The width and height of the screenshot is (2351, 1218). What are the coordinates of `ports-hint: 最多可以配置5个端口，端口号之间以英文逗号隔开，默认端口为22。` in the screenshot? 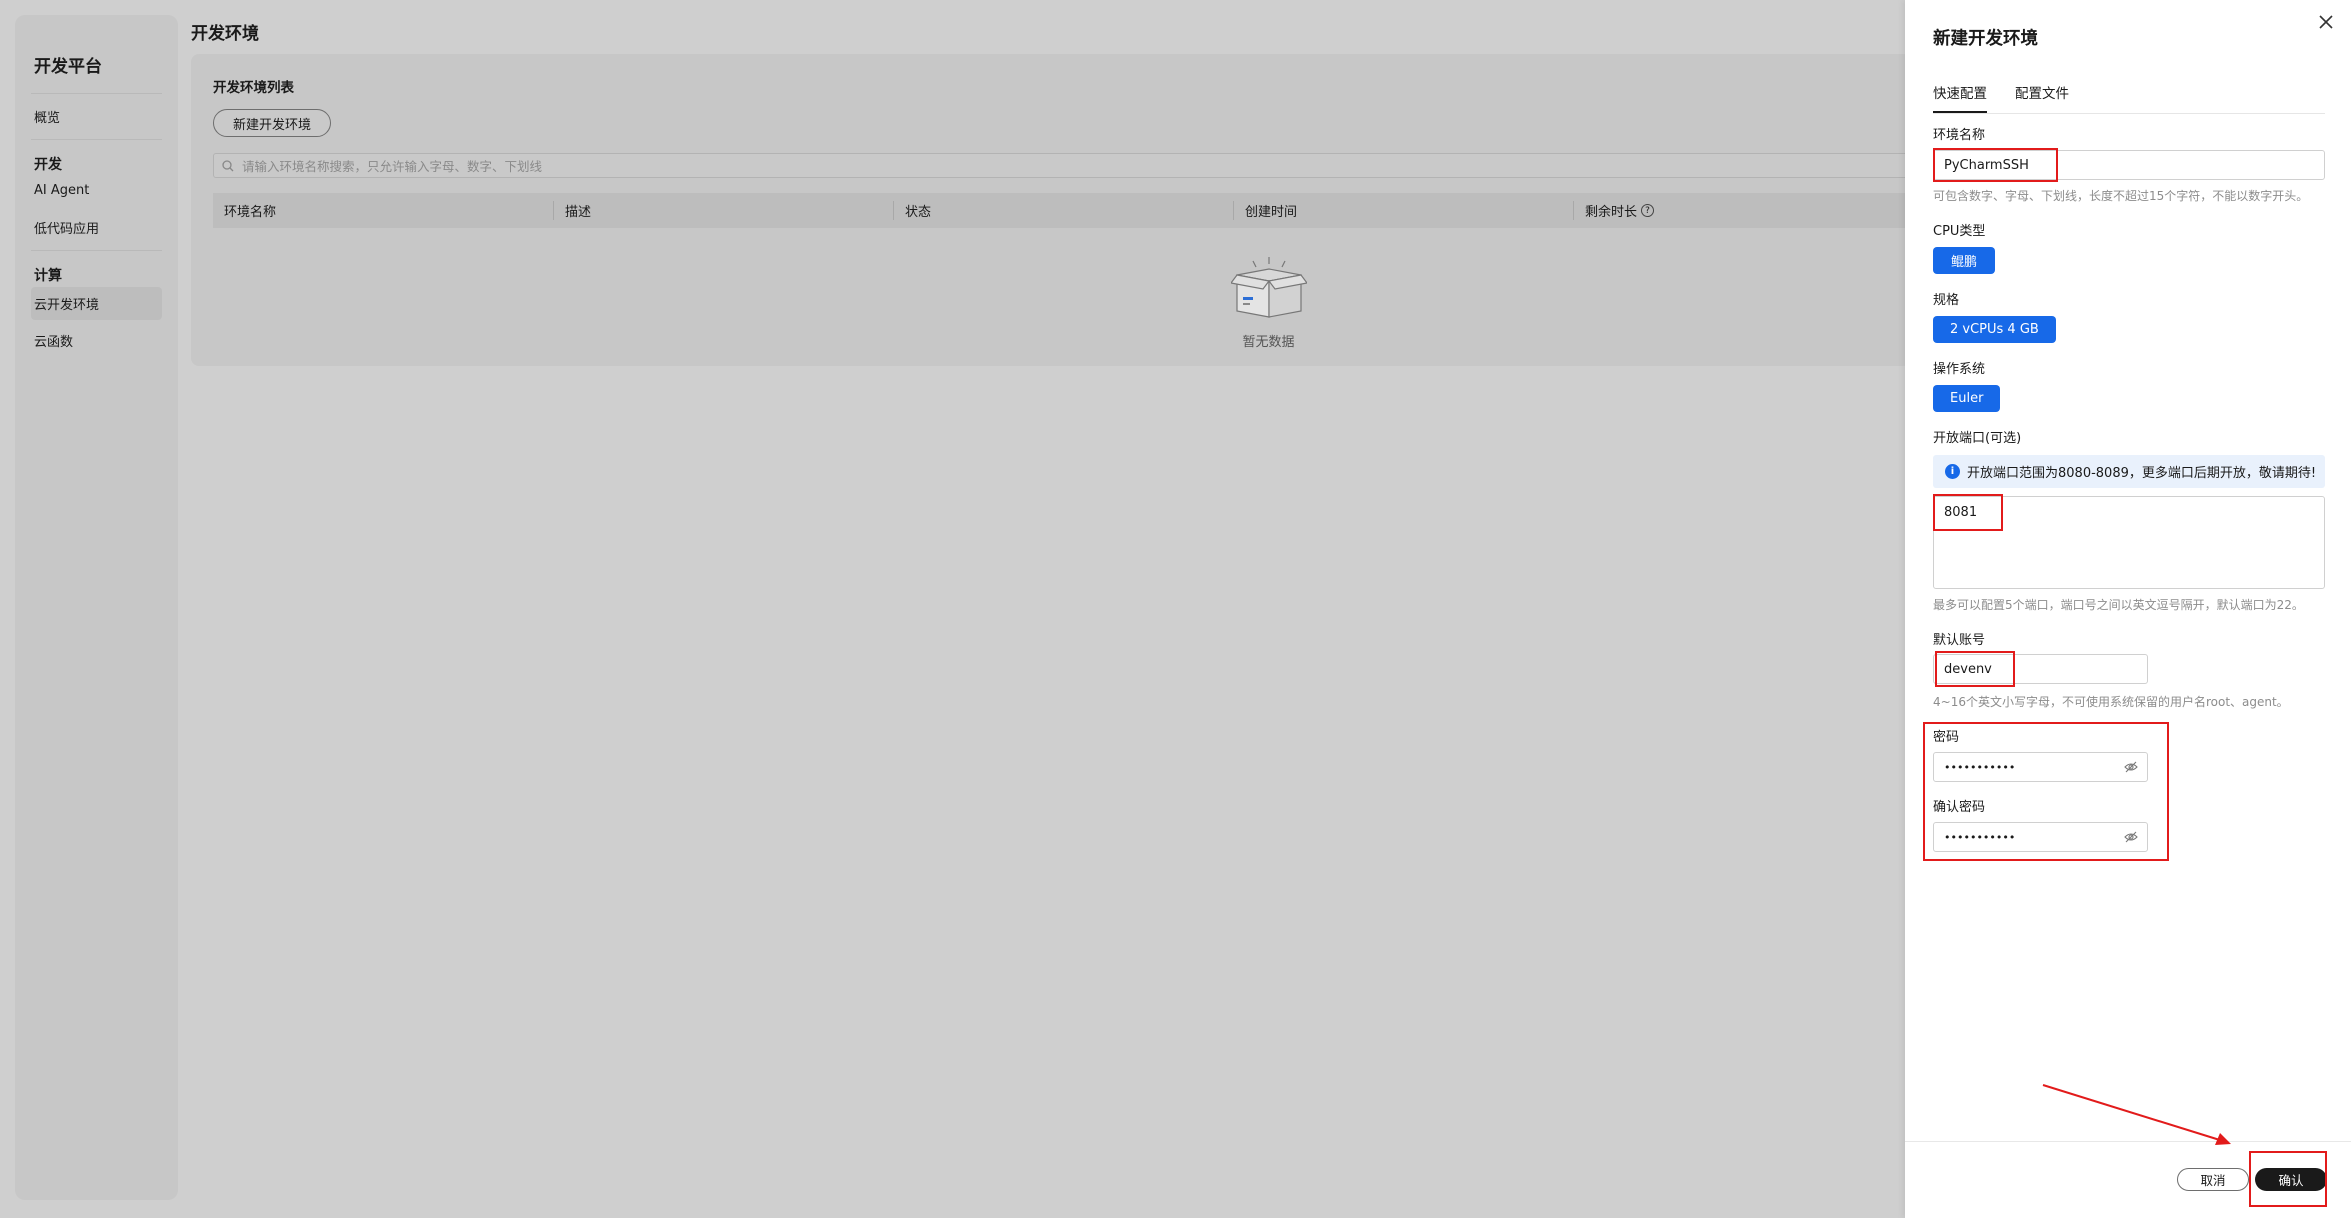 It's located at (2118, 605).